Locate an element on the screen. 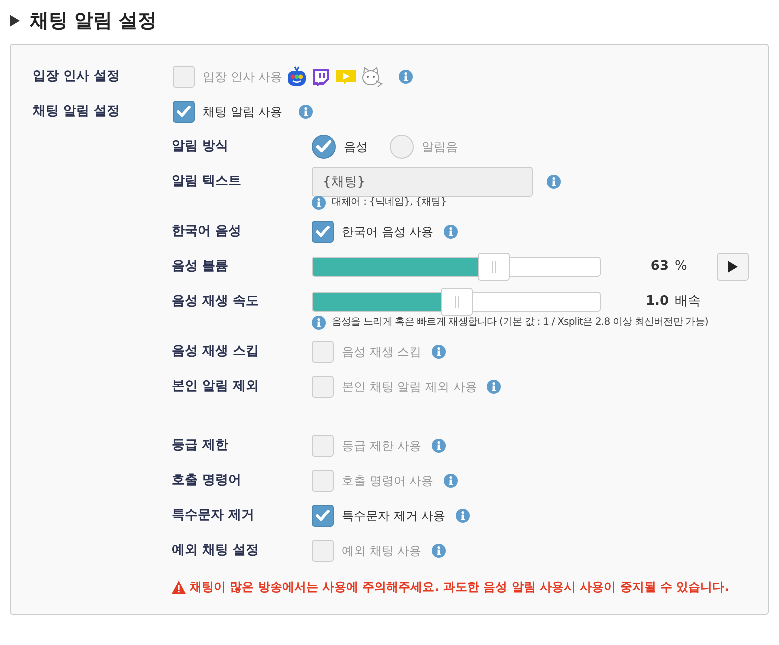  slider-value: 1.0 is located at coordinates (657, 301).